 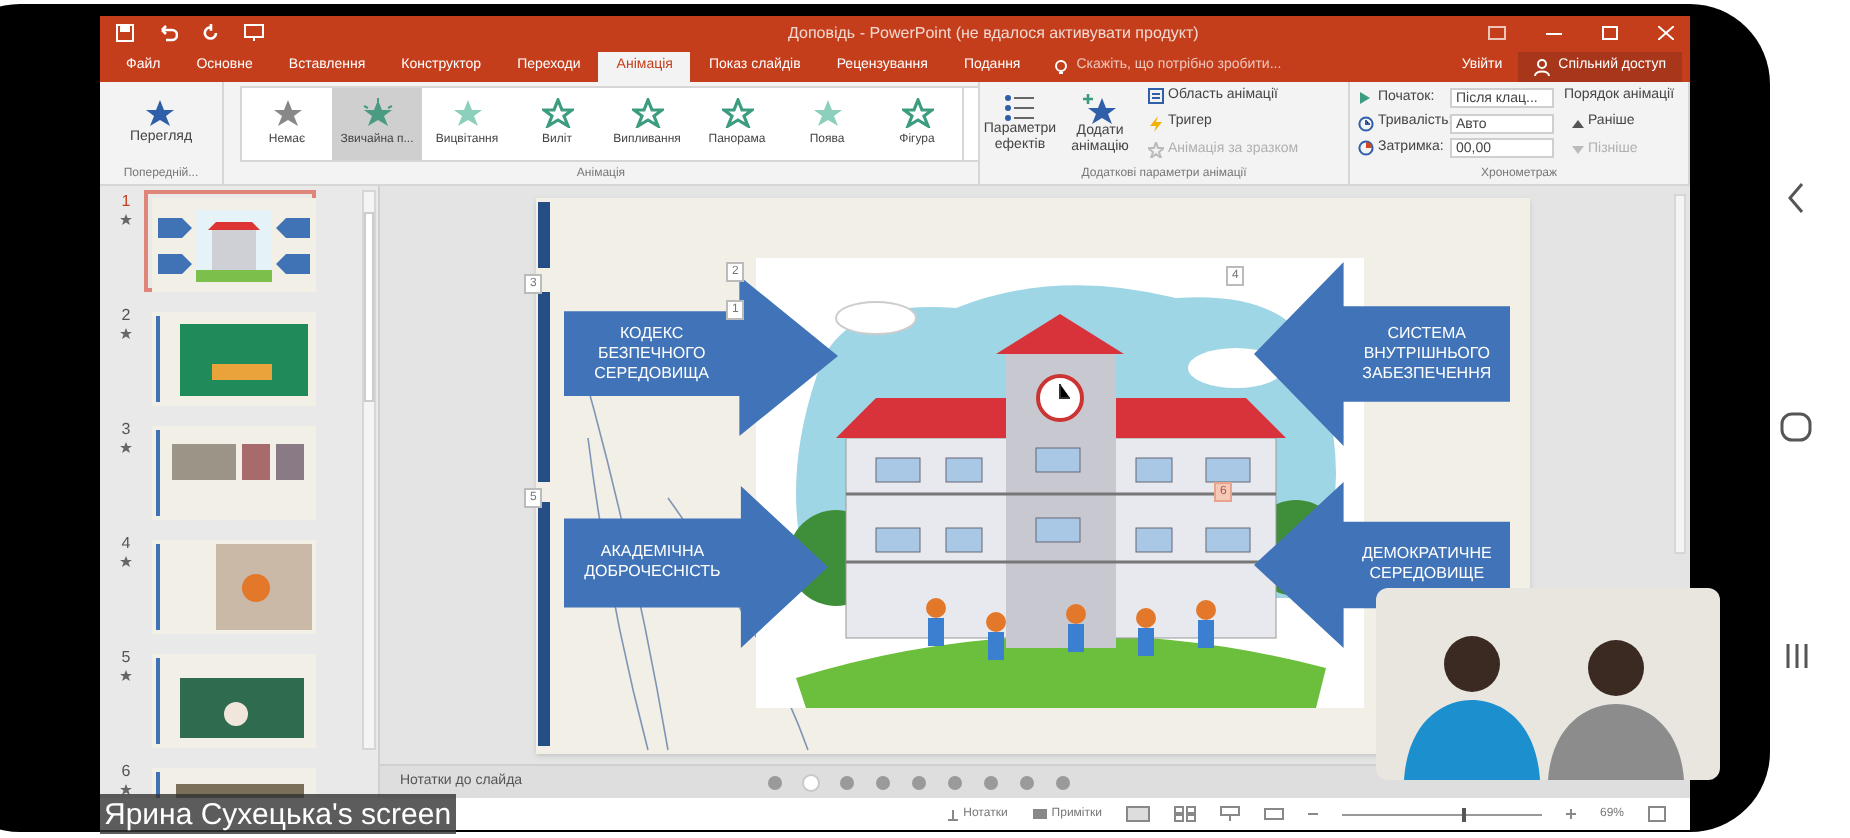 What do you see at coordinates (1657, 814) in the screenshot?
I see `fit-slide-icon` at bounding box center [1657, 814].